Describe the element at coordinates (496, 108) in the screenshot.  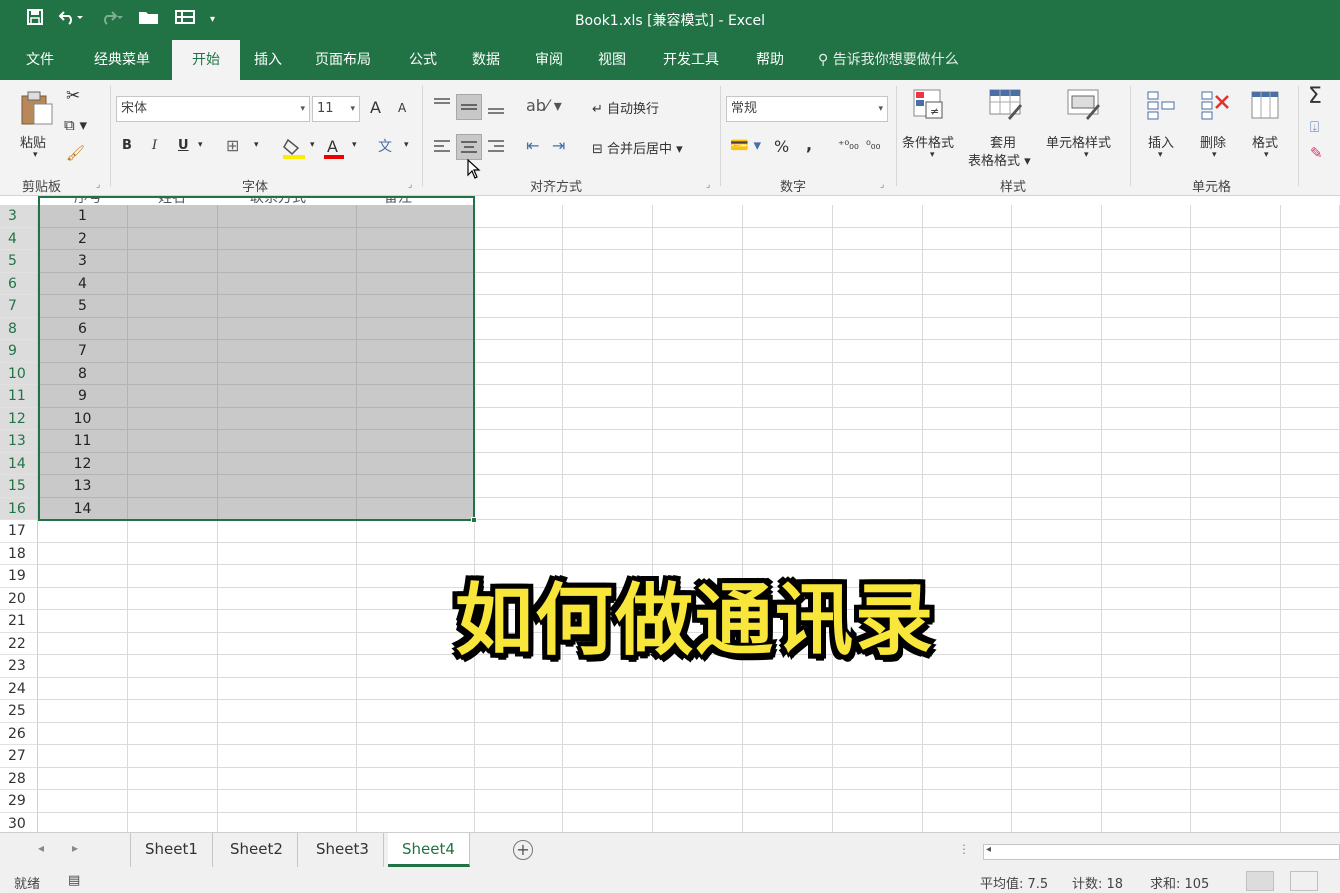
I see `bottom-align-icon` at that location.